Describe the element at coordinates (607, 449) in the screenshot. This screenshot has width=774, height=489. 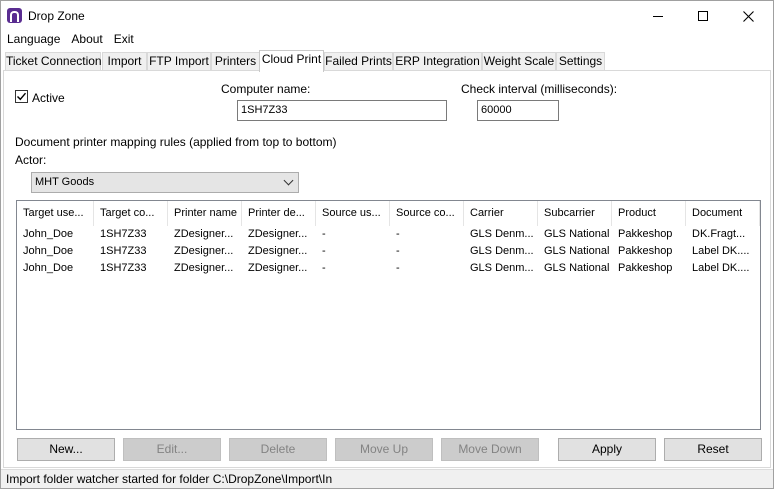
I see `apply-button: Apply` at that location.